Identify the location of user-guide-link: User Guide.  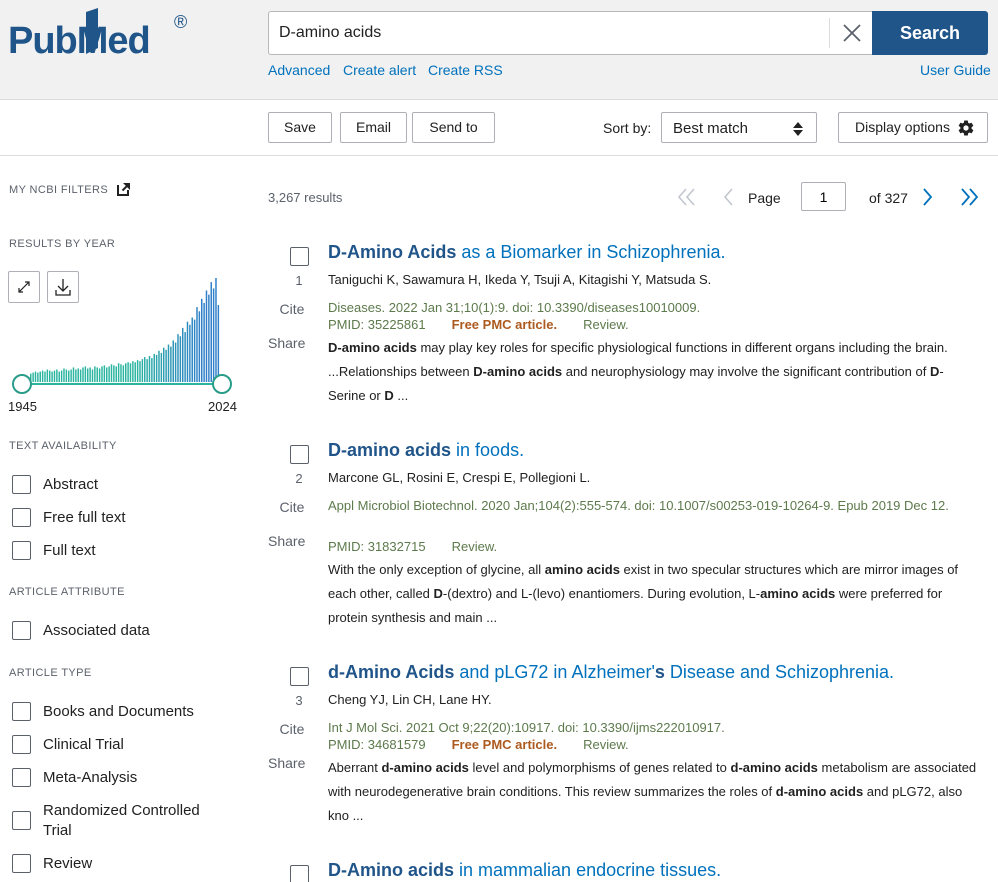
(955, 70).